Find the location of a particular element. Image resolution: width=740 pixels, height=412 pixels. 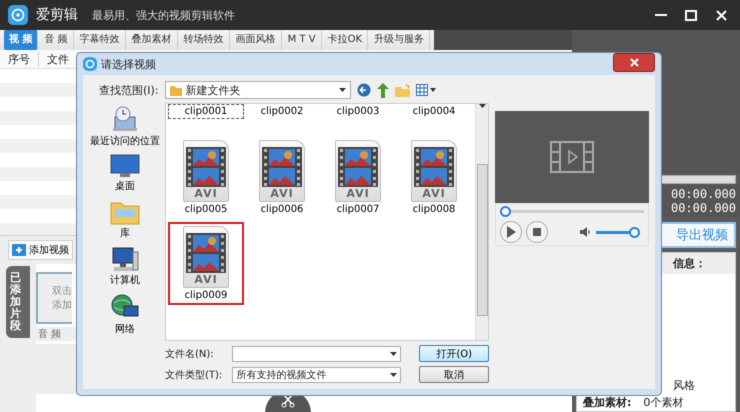

file-type-dropdown: 所有支持的视频文件 is located at coordinates (317, 374).